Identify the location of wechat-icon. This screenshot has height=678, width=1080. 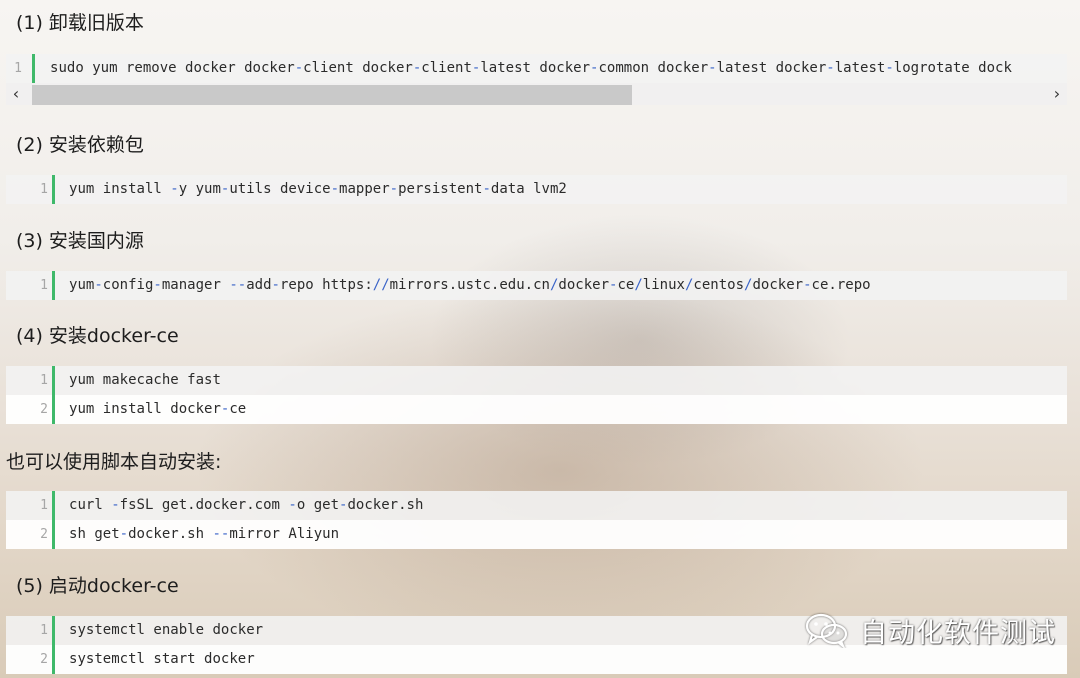
(826, 630).